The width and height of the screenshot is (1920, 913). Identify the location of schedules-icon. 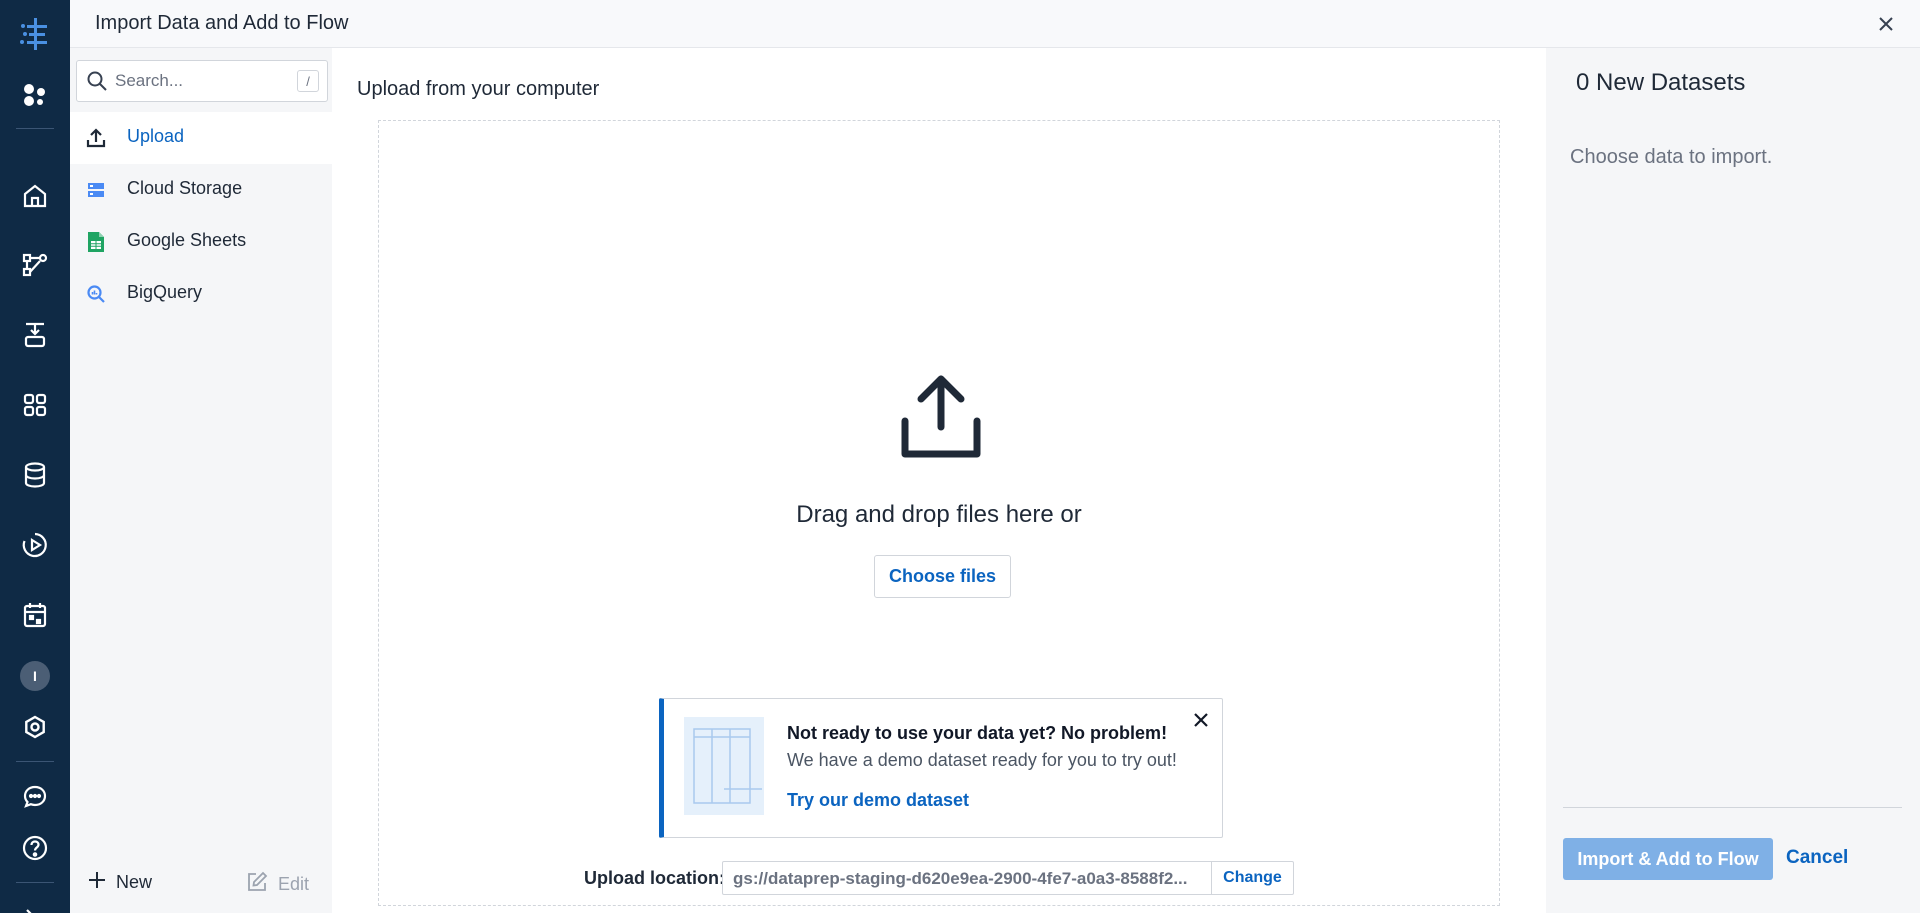
(35, 615).